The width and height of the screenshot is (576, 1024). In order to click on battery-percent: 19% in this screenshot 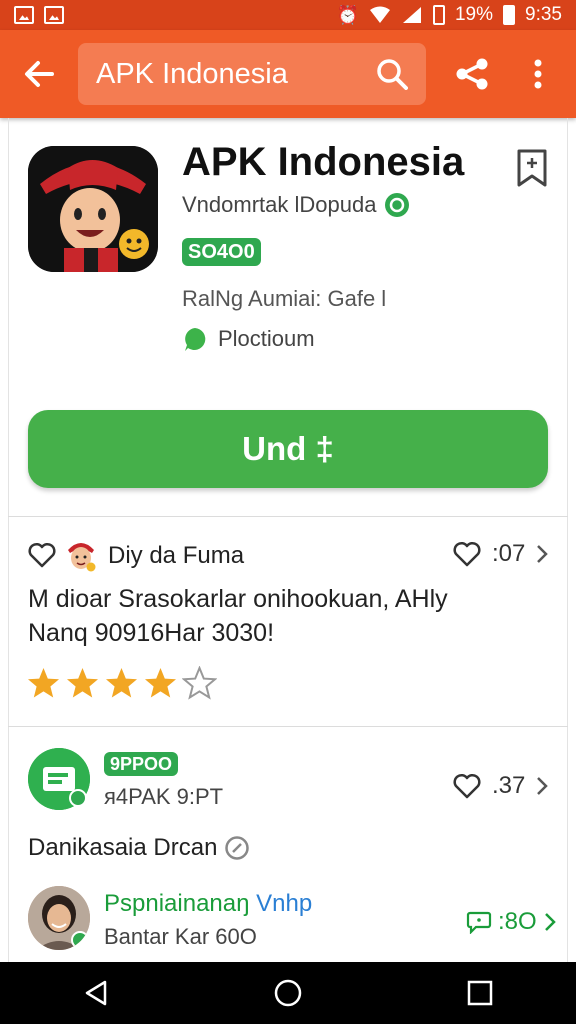, I will do `click(474, 14)`.